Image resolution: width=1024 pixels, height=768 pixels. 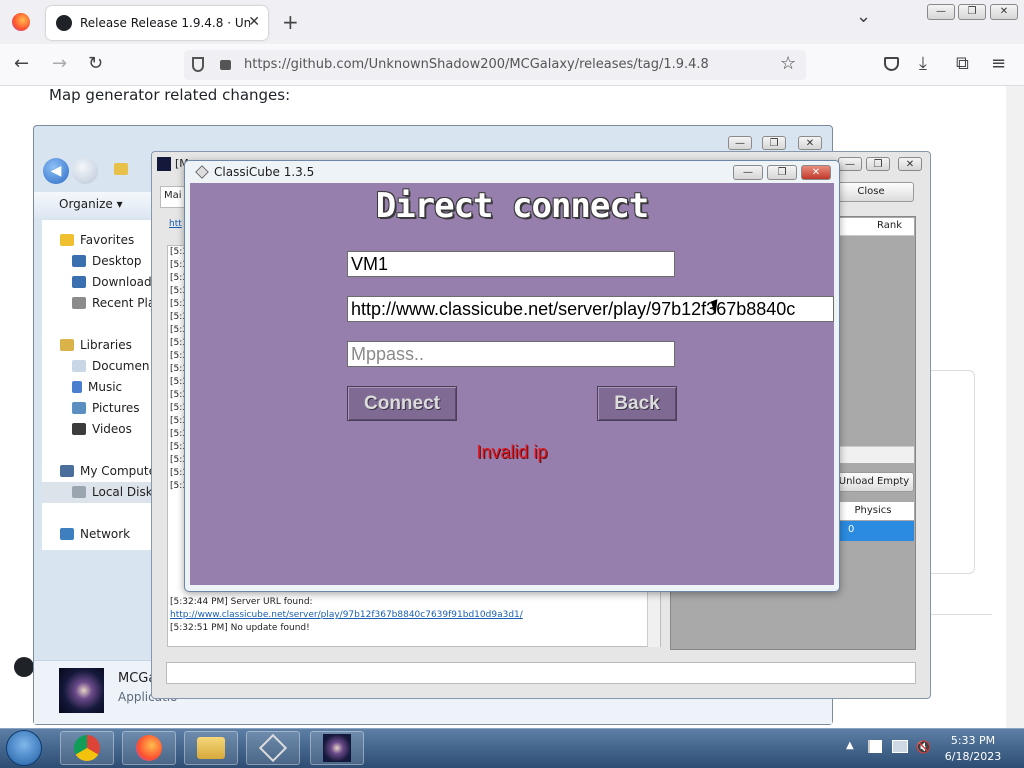 What do you see at coordinates (1015, 407) in the screenshot?
I see `page-scrollbar` at bounding box center [1015, 407].